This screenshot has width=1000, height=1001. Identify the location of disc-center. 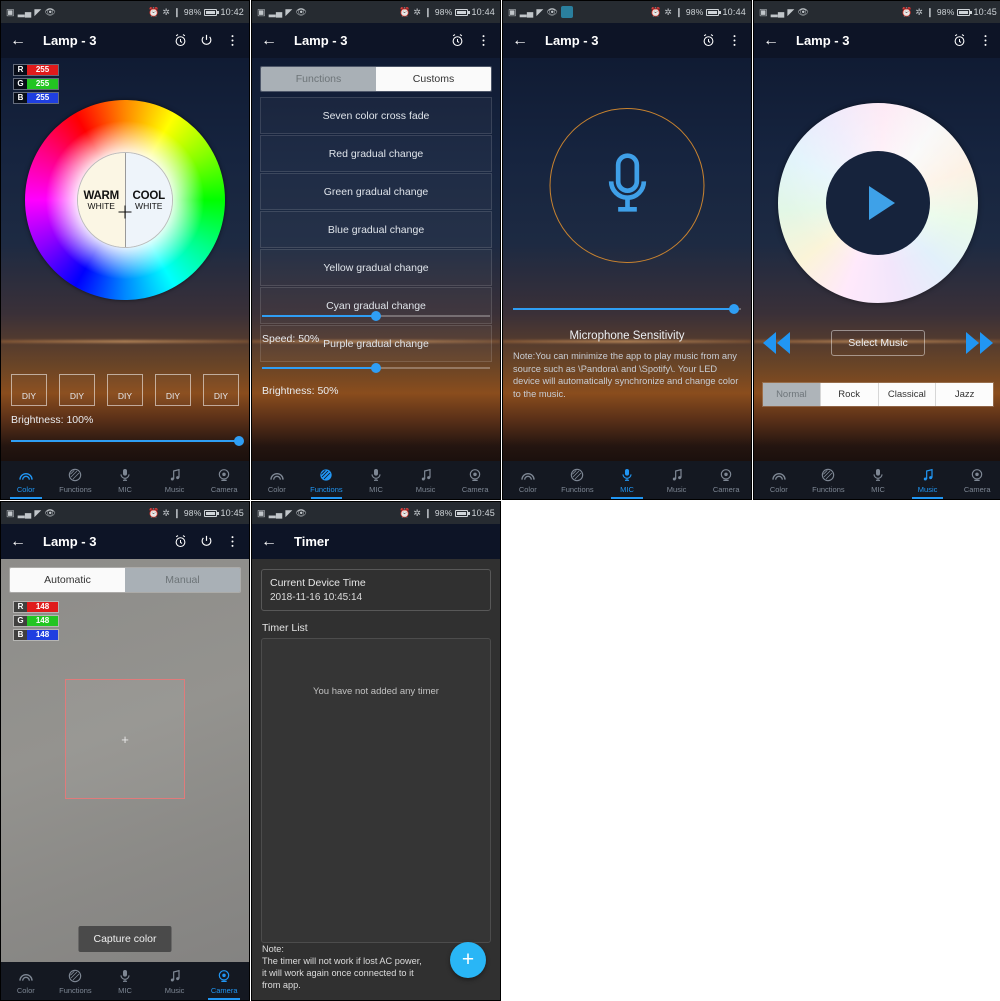
(878, 203).